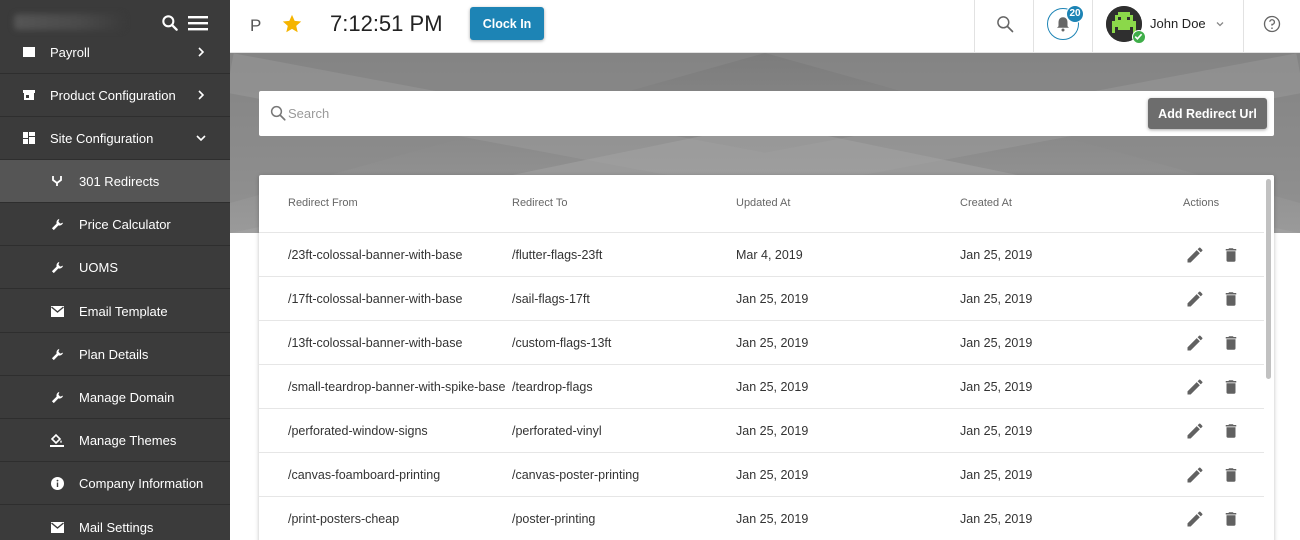  What do you see at coordinates (69, 22) in the screenshot?
I see `brand-logo` at bounding box center [69, 22].